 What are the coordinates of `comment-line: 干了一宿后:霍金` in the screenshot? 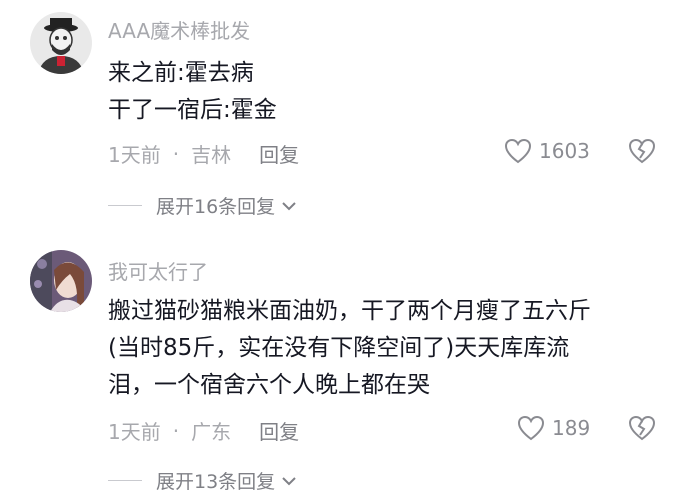 It's located at (192, 110).